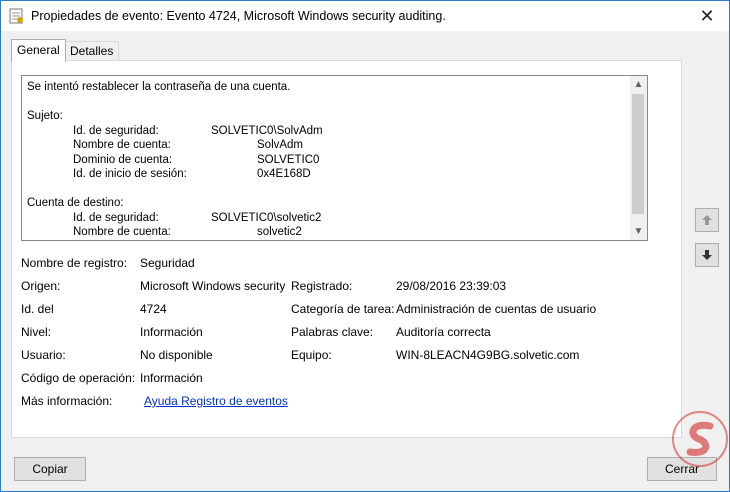  What do you see at coordinates (50, 469) in the screenshot?
I see `copy-button: Copiar` at bounding box center [50, 469].